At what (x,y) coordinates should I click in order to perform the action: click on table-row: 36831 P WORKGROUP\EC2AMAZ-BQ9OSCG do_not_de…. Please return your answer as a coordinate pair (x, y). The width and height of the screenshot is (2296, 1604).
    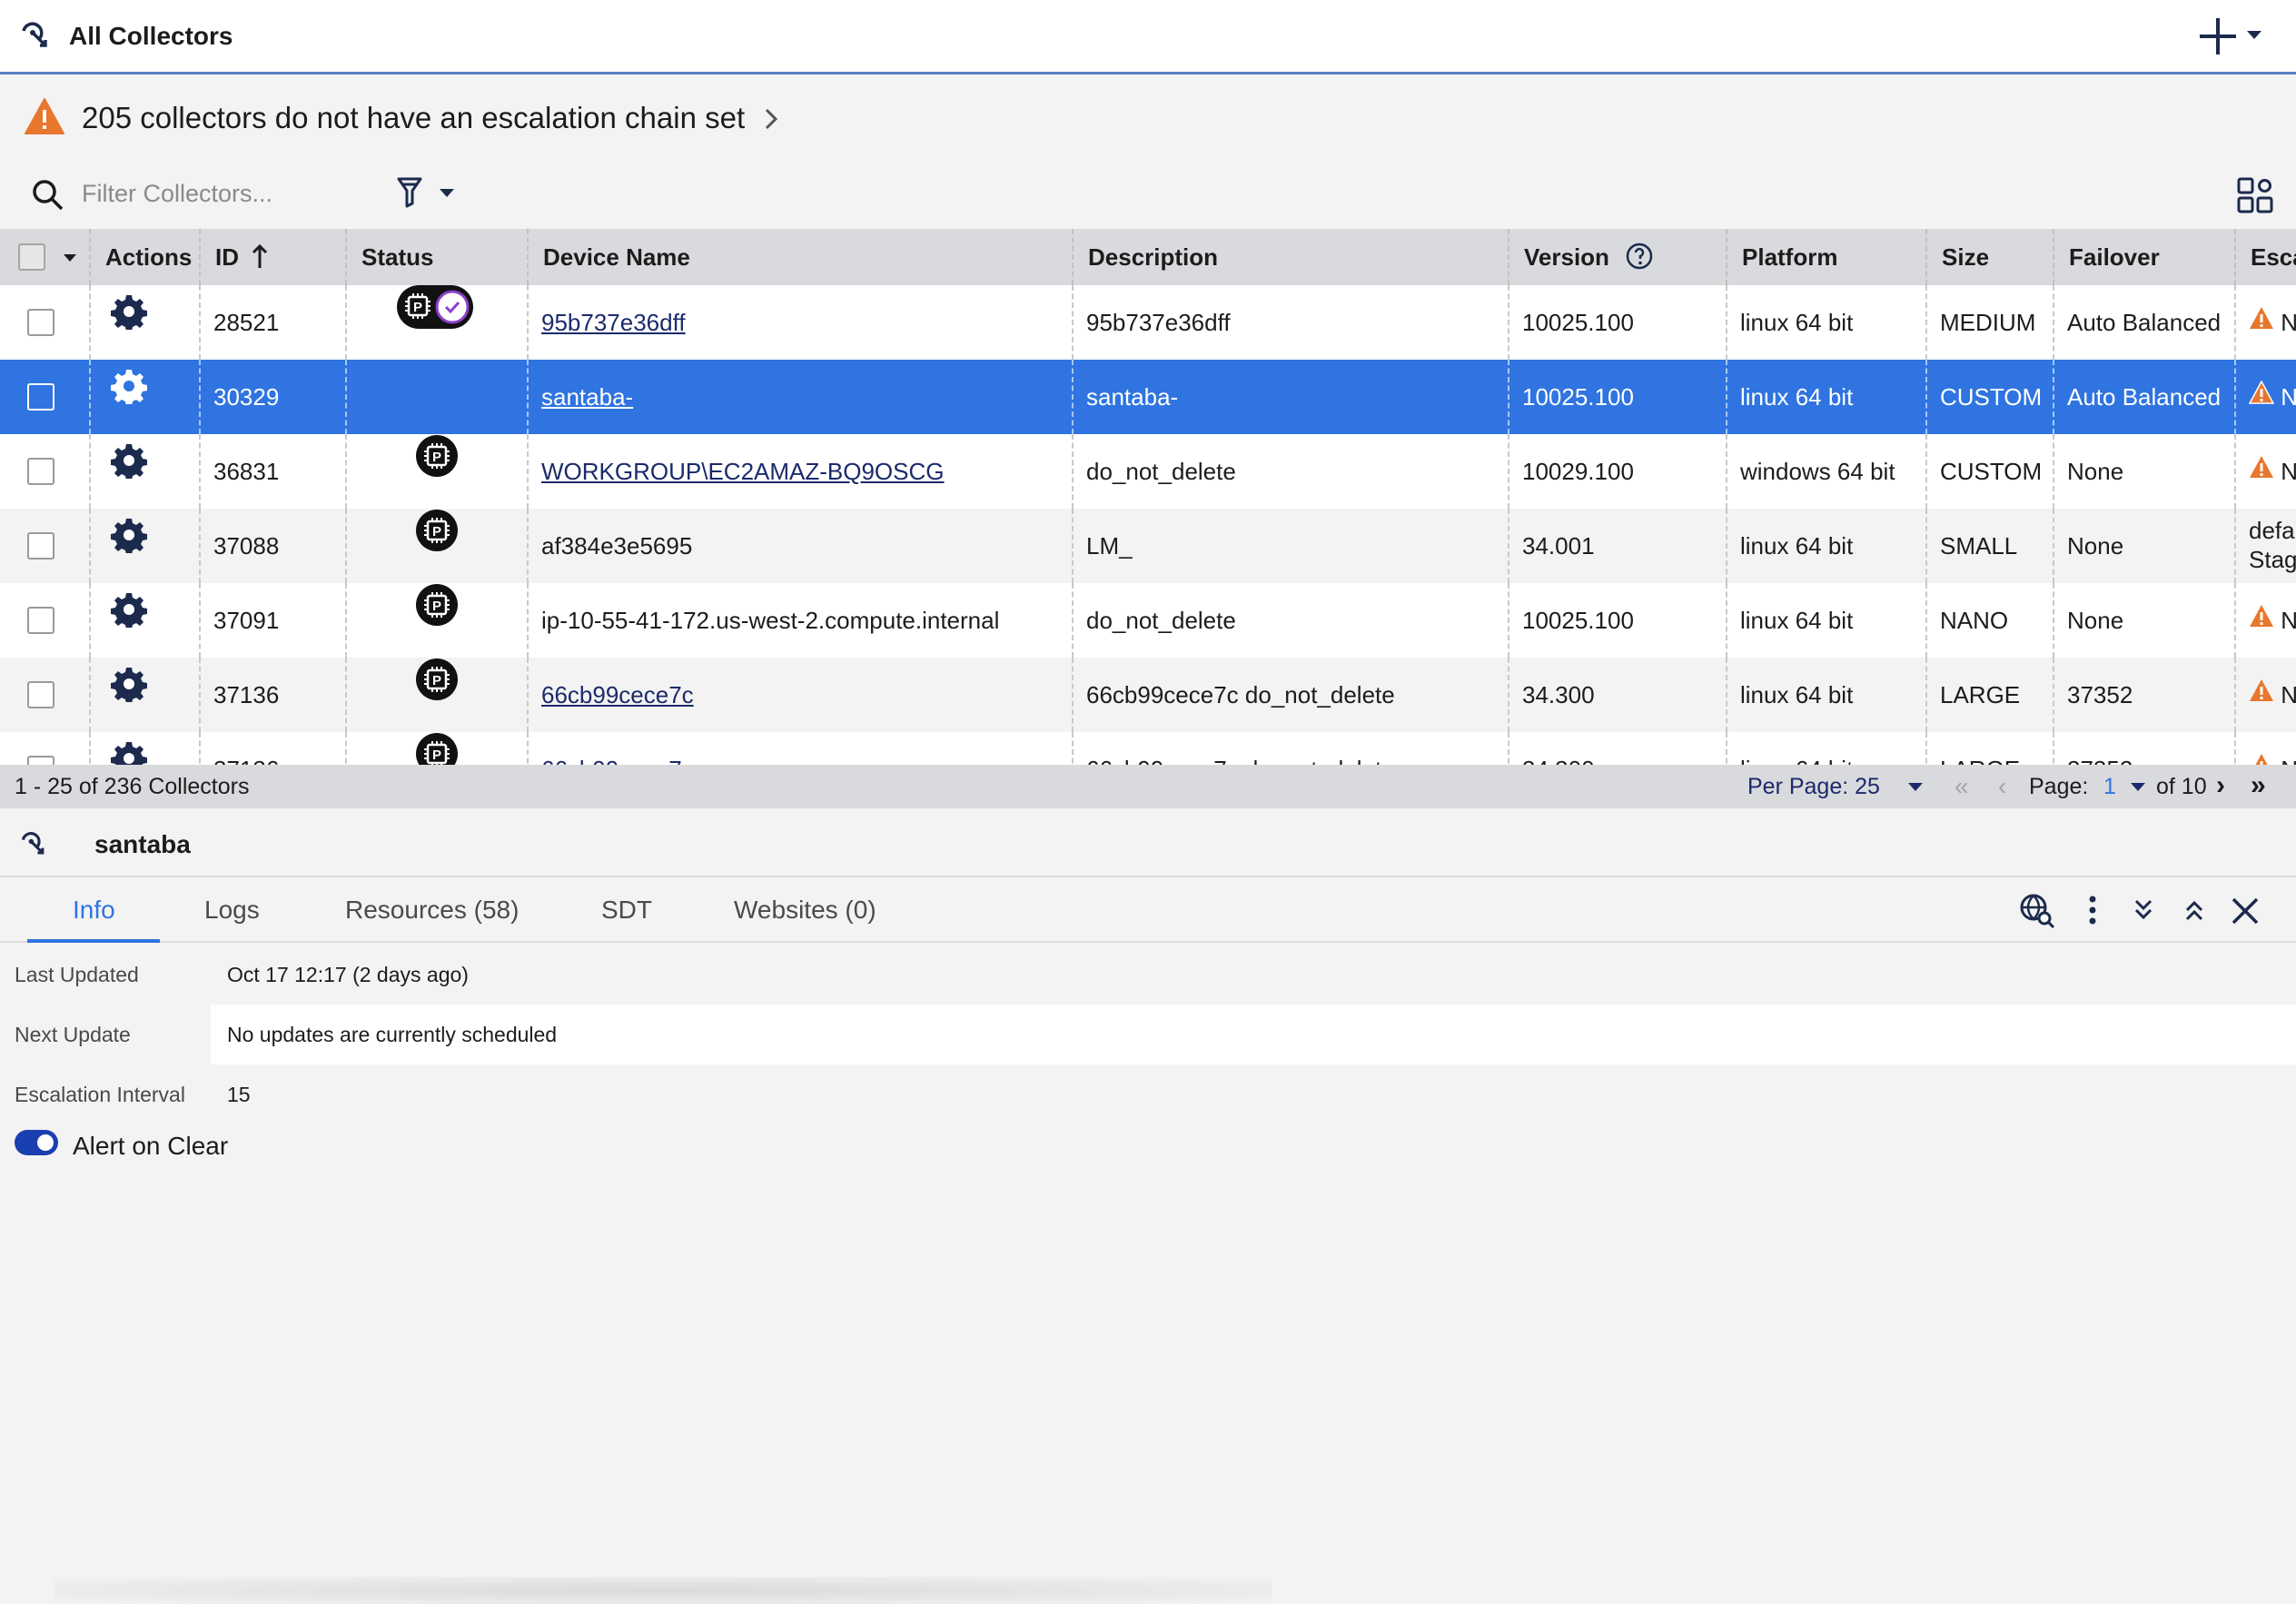
    Looking at the image, I should click on (1148, 471).